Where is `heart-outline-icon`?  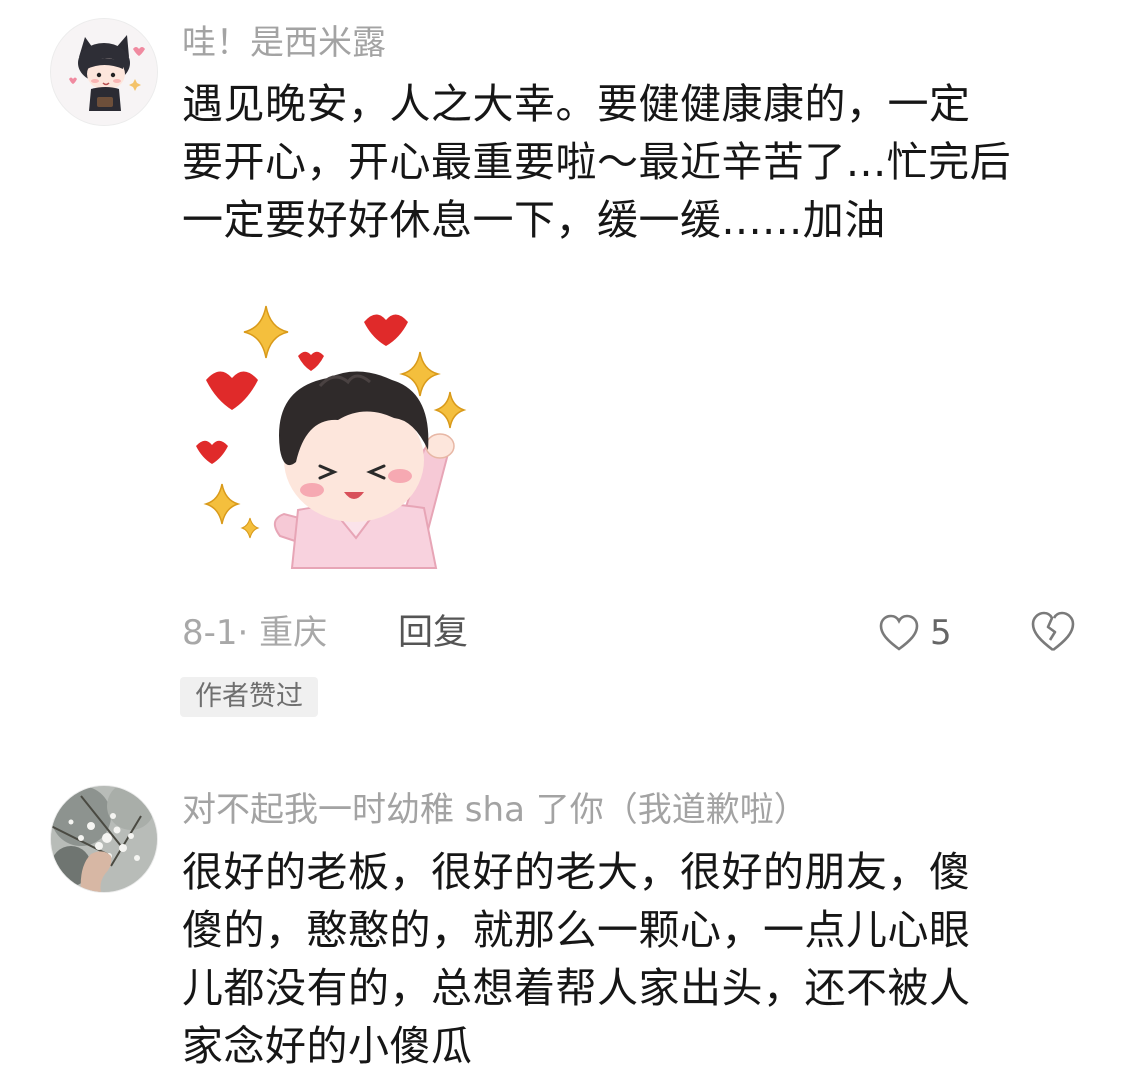
heart-outline-icon is located at coordinates (899, 632).